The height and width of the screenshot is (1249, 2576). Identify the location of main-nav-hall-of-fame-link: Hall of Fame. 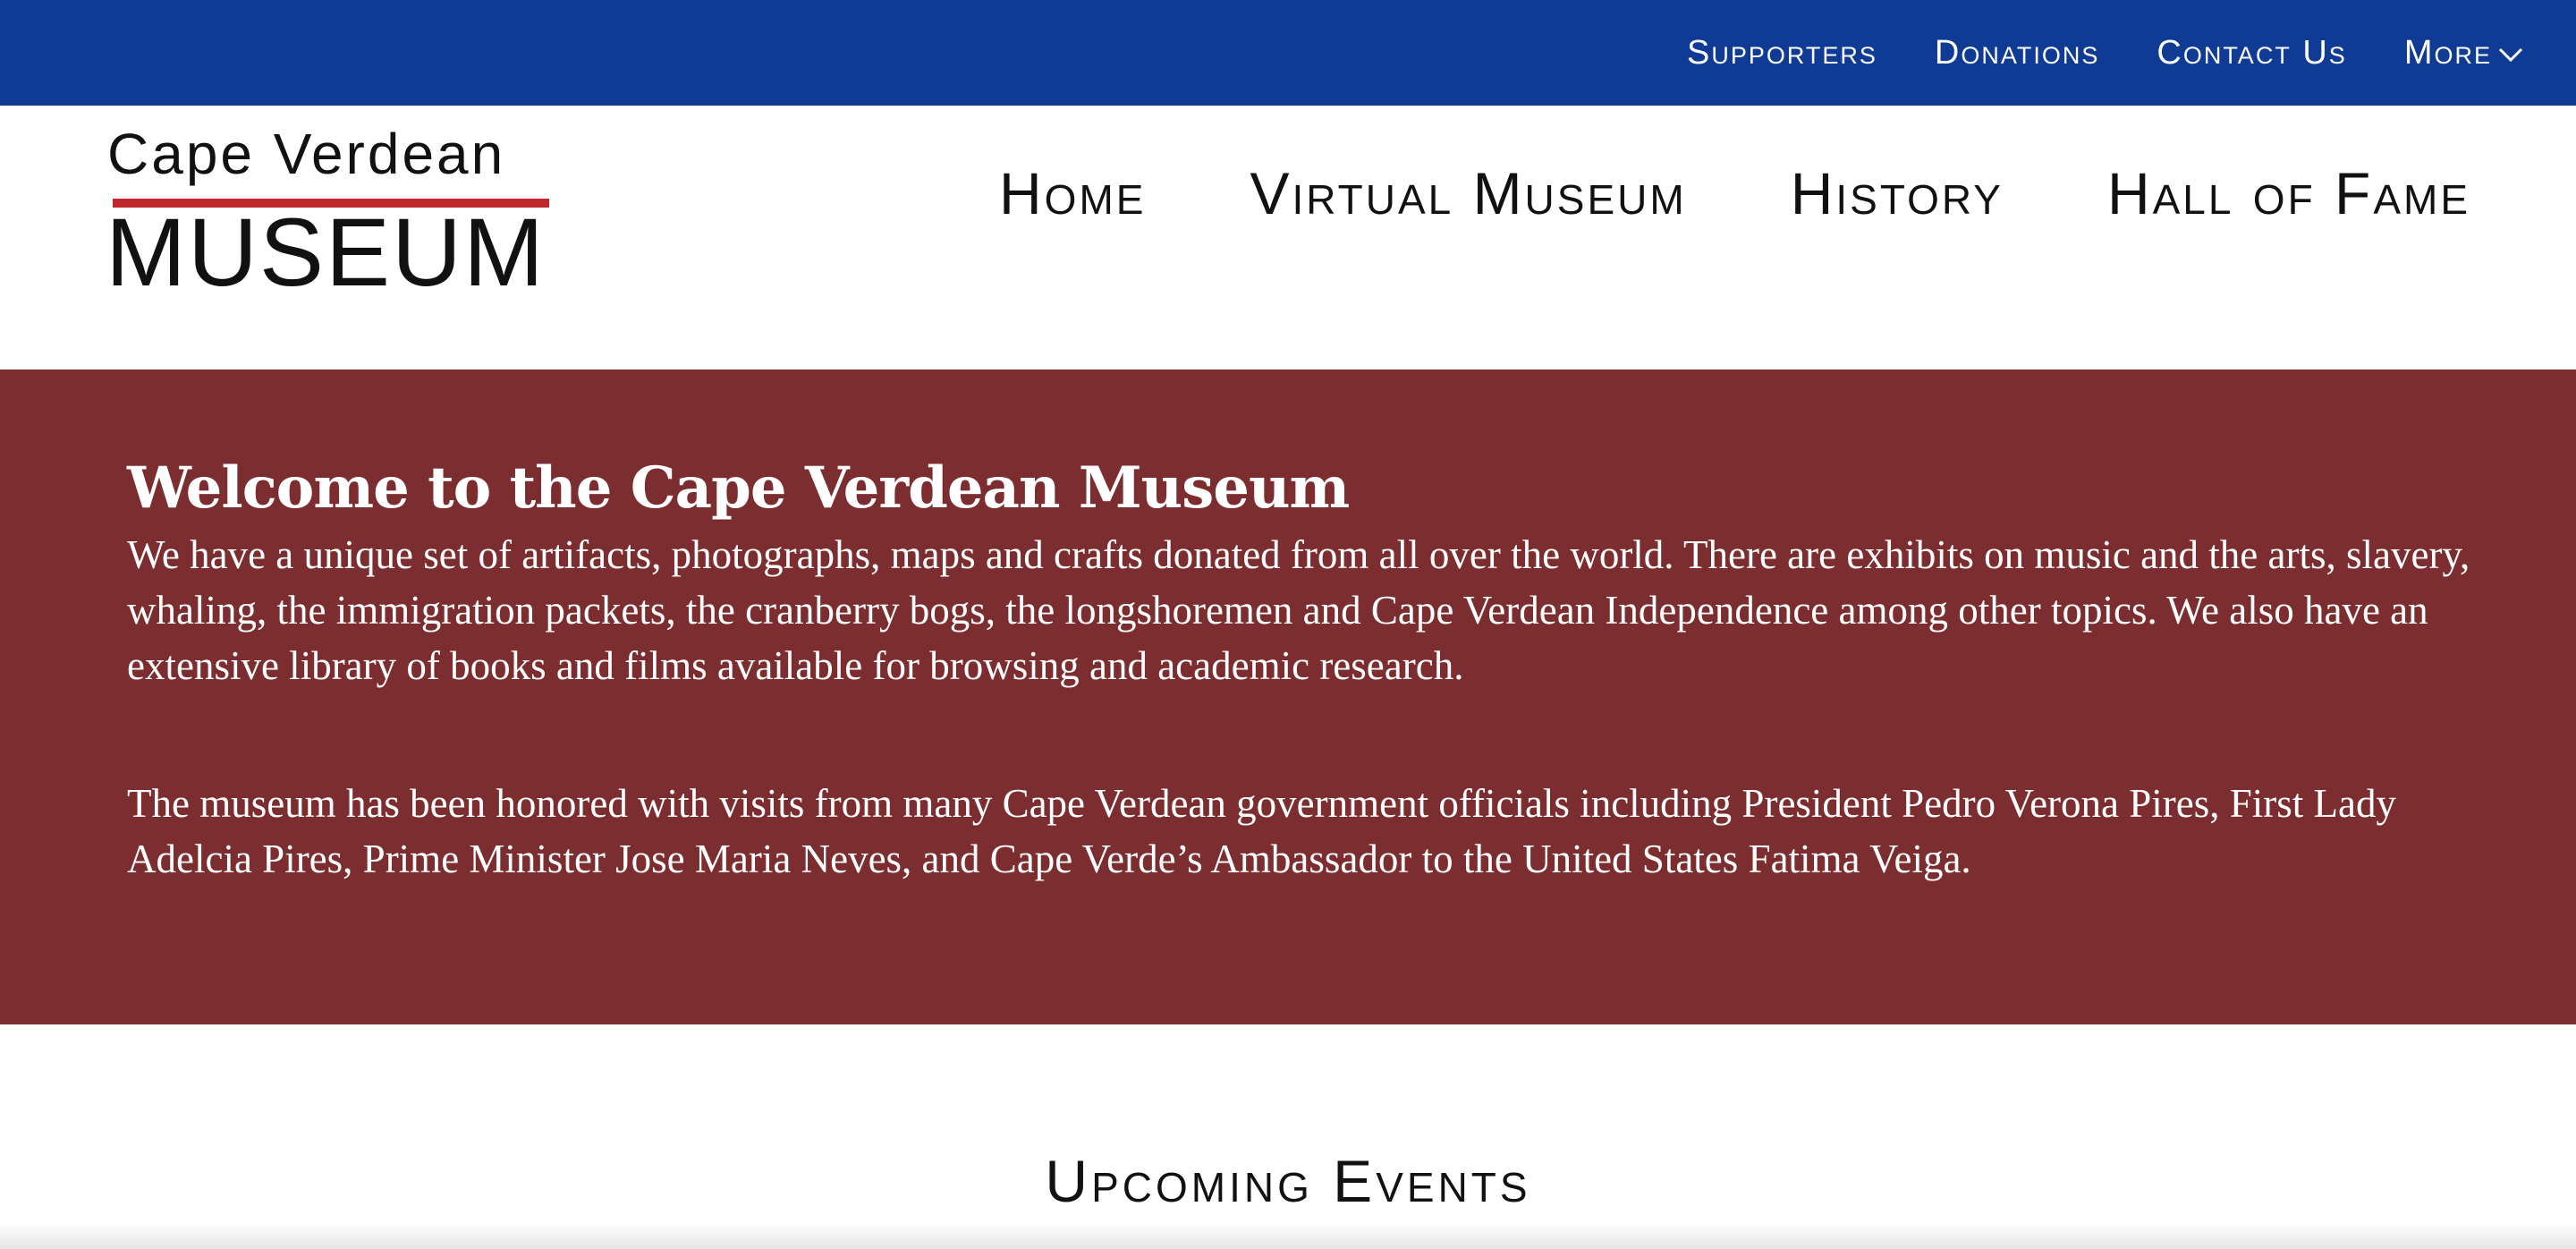
(2288, 193).